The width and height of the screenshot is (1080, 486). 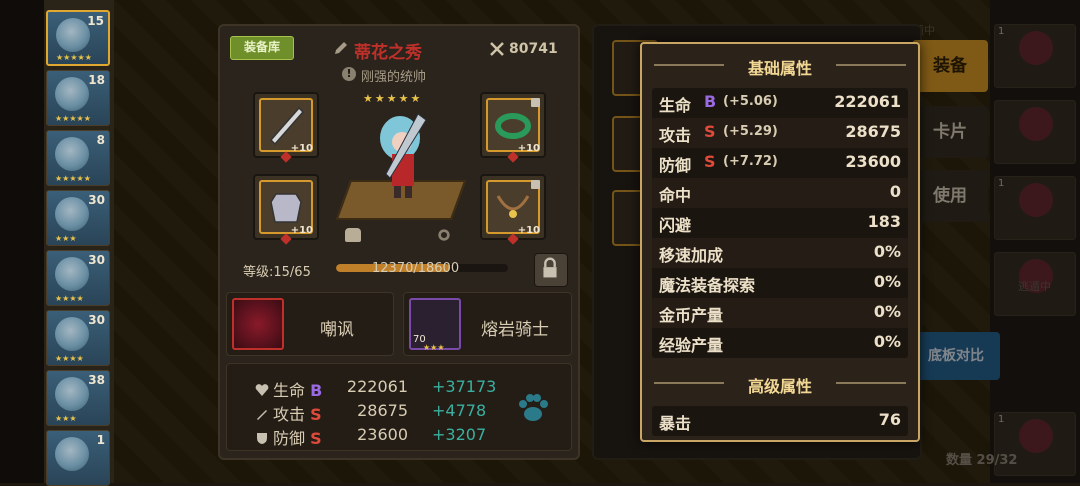 I want to click on hero-slot: 18 ★★★★★, so click(x=78, y=98).